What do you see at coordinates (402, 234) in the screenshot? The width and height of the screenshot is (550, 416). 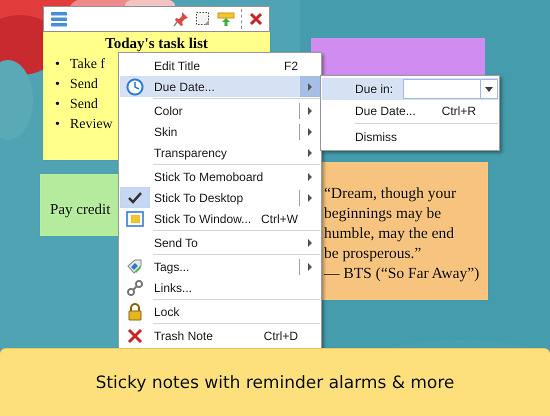 I see `quote-text: “Dream, though your beginnings may be humble, may the end be prosperous.” — BTS (“So Far Away”)` at bounding box center [402, 234].